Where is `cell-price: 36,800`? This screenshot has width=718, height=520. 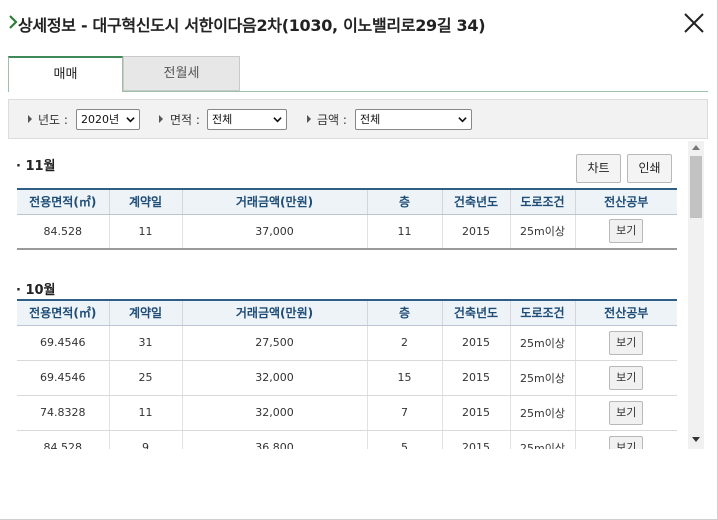
cell-price: 36,800 is located at coordinates (274, 439).